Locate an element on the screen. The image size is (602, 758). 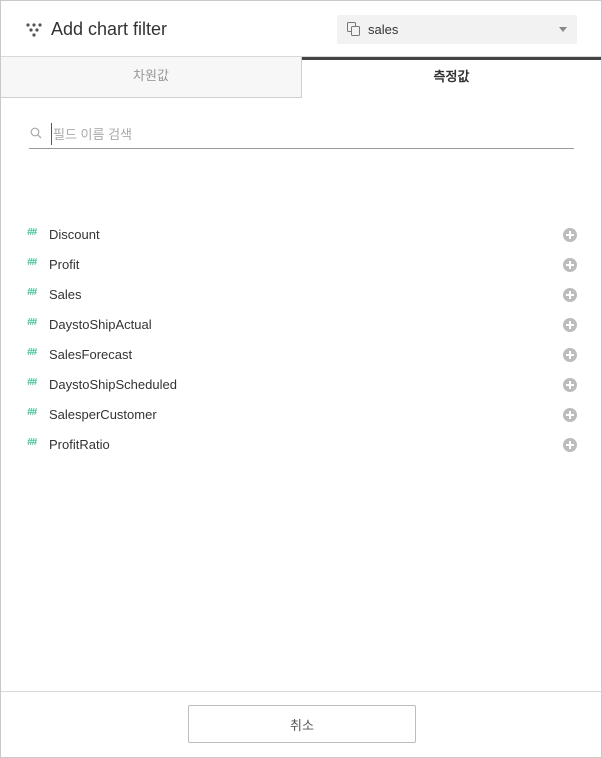
field-name: SalesForecast is located at coordinates (91, 354).